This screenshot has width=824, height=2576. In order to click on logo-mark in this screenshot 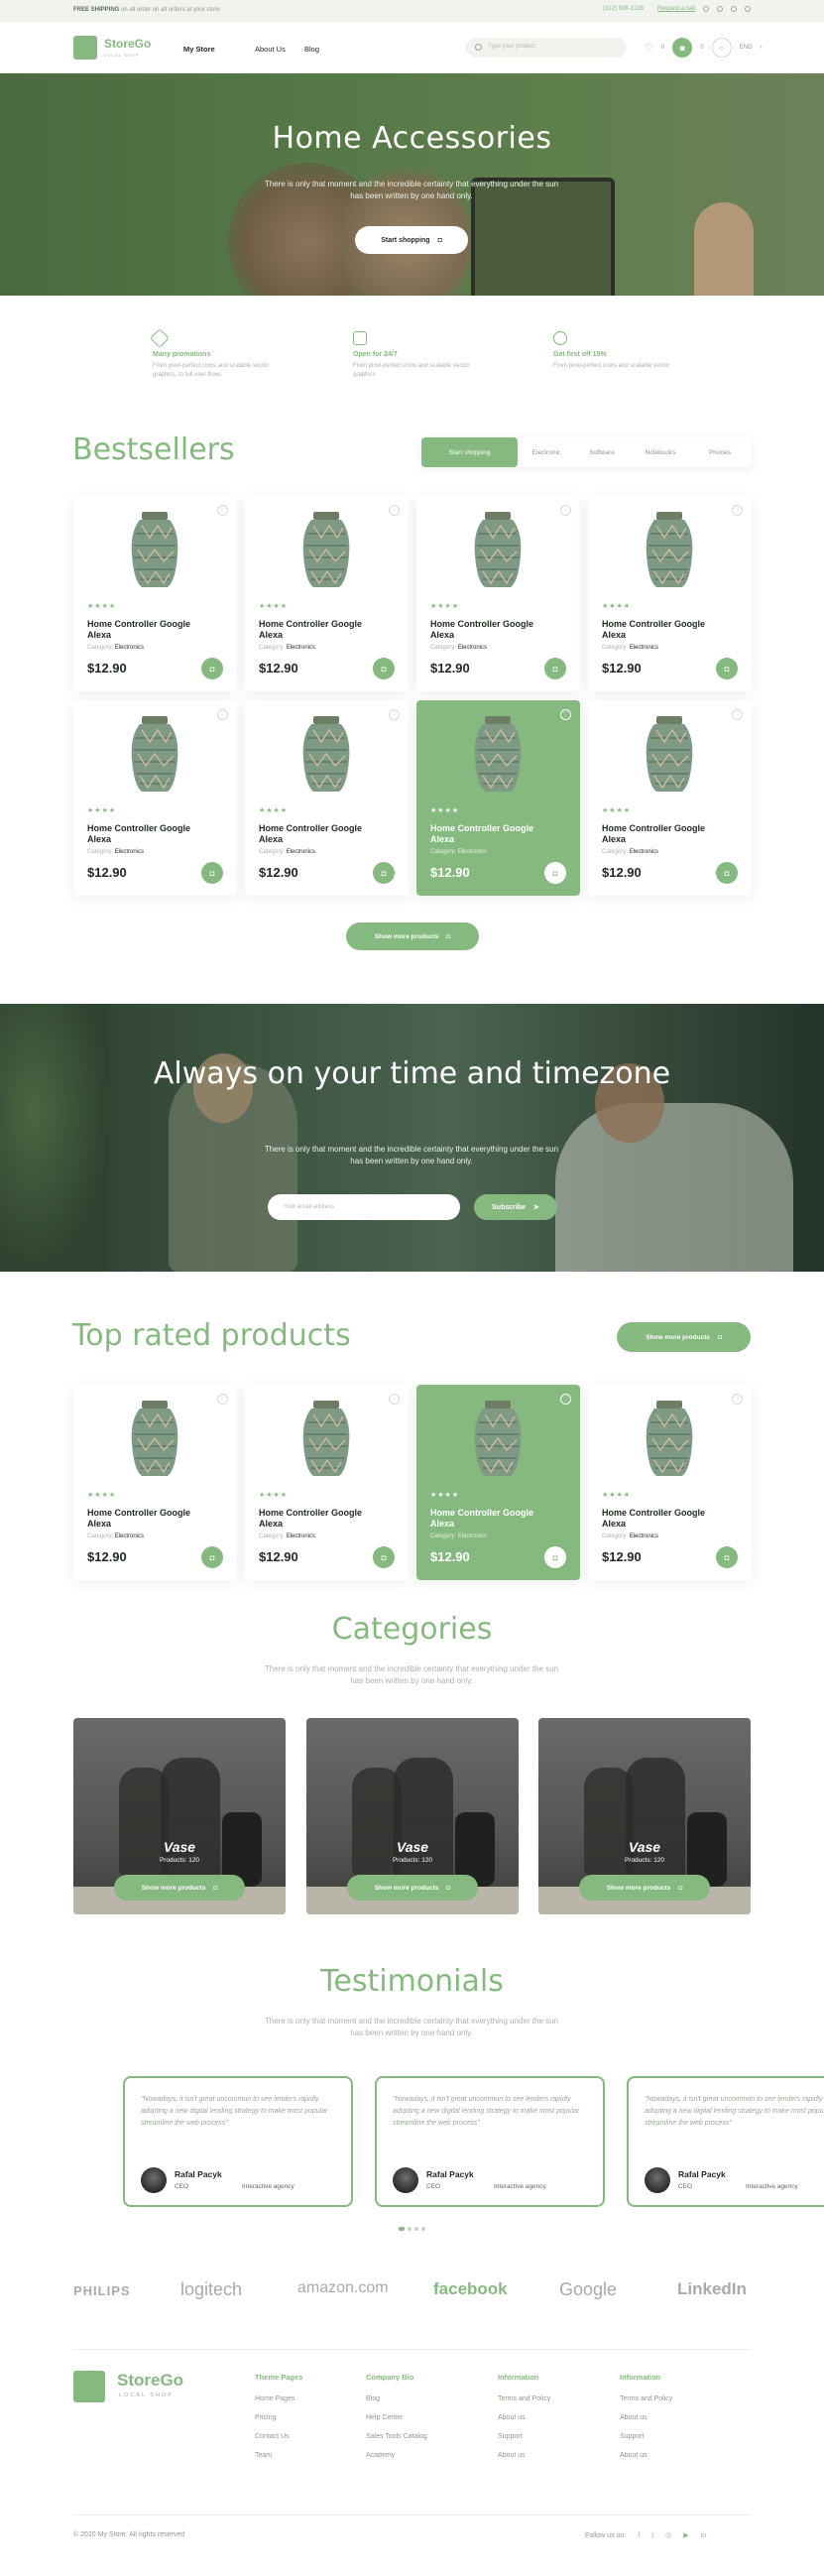, I will do `click(85, 48)`.